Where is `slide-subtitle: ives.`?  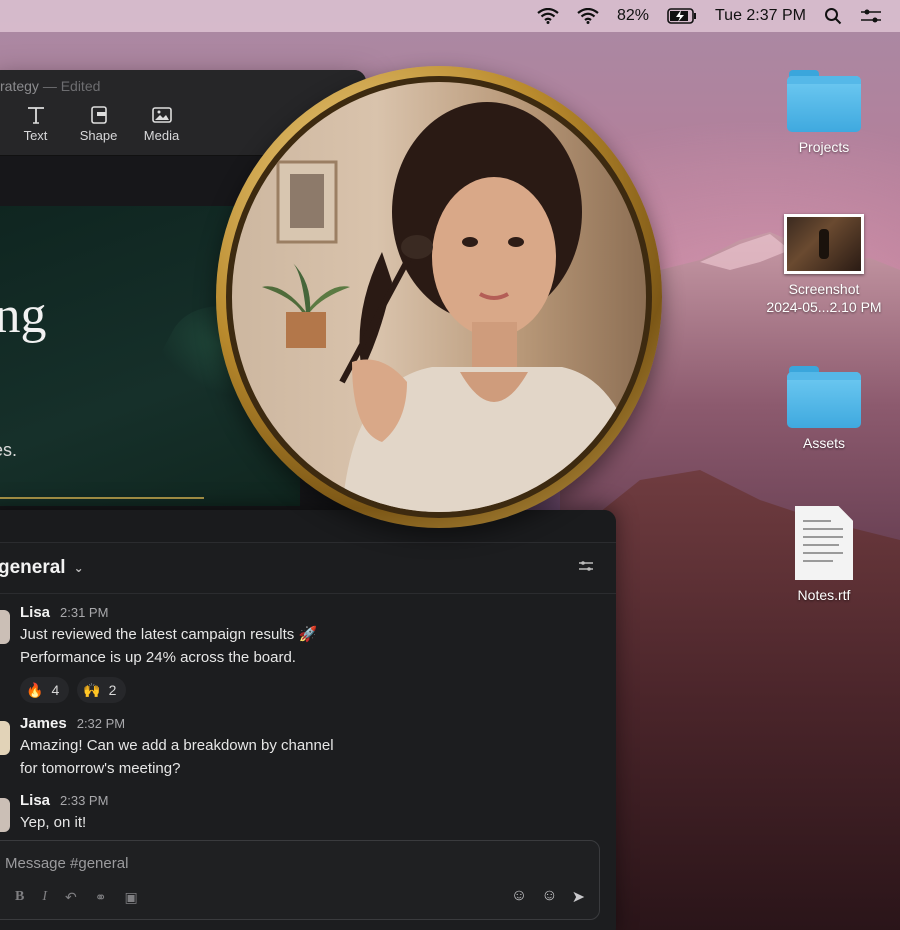
slide-subtitle: ives. is located at coordinates (9, 450).